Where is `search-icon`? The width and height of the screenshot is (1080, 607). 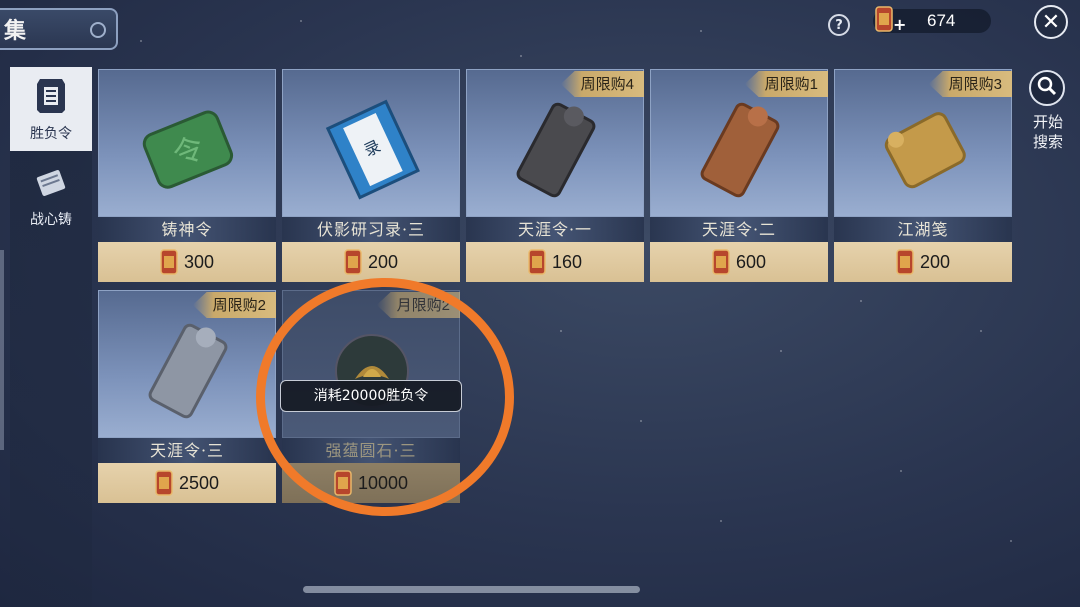 search-icon is located at coordinates (1047, 88).